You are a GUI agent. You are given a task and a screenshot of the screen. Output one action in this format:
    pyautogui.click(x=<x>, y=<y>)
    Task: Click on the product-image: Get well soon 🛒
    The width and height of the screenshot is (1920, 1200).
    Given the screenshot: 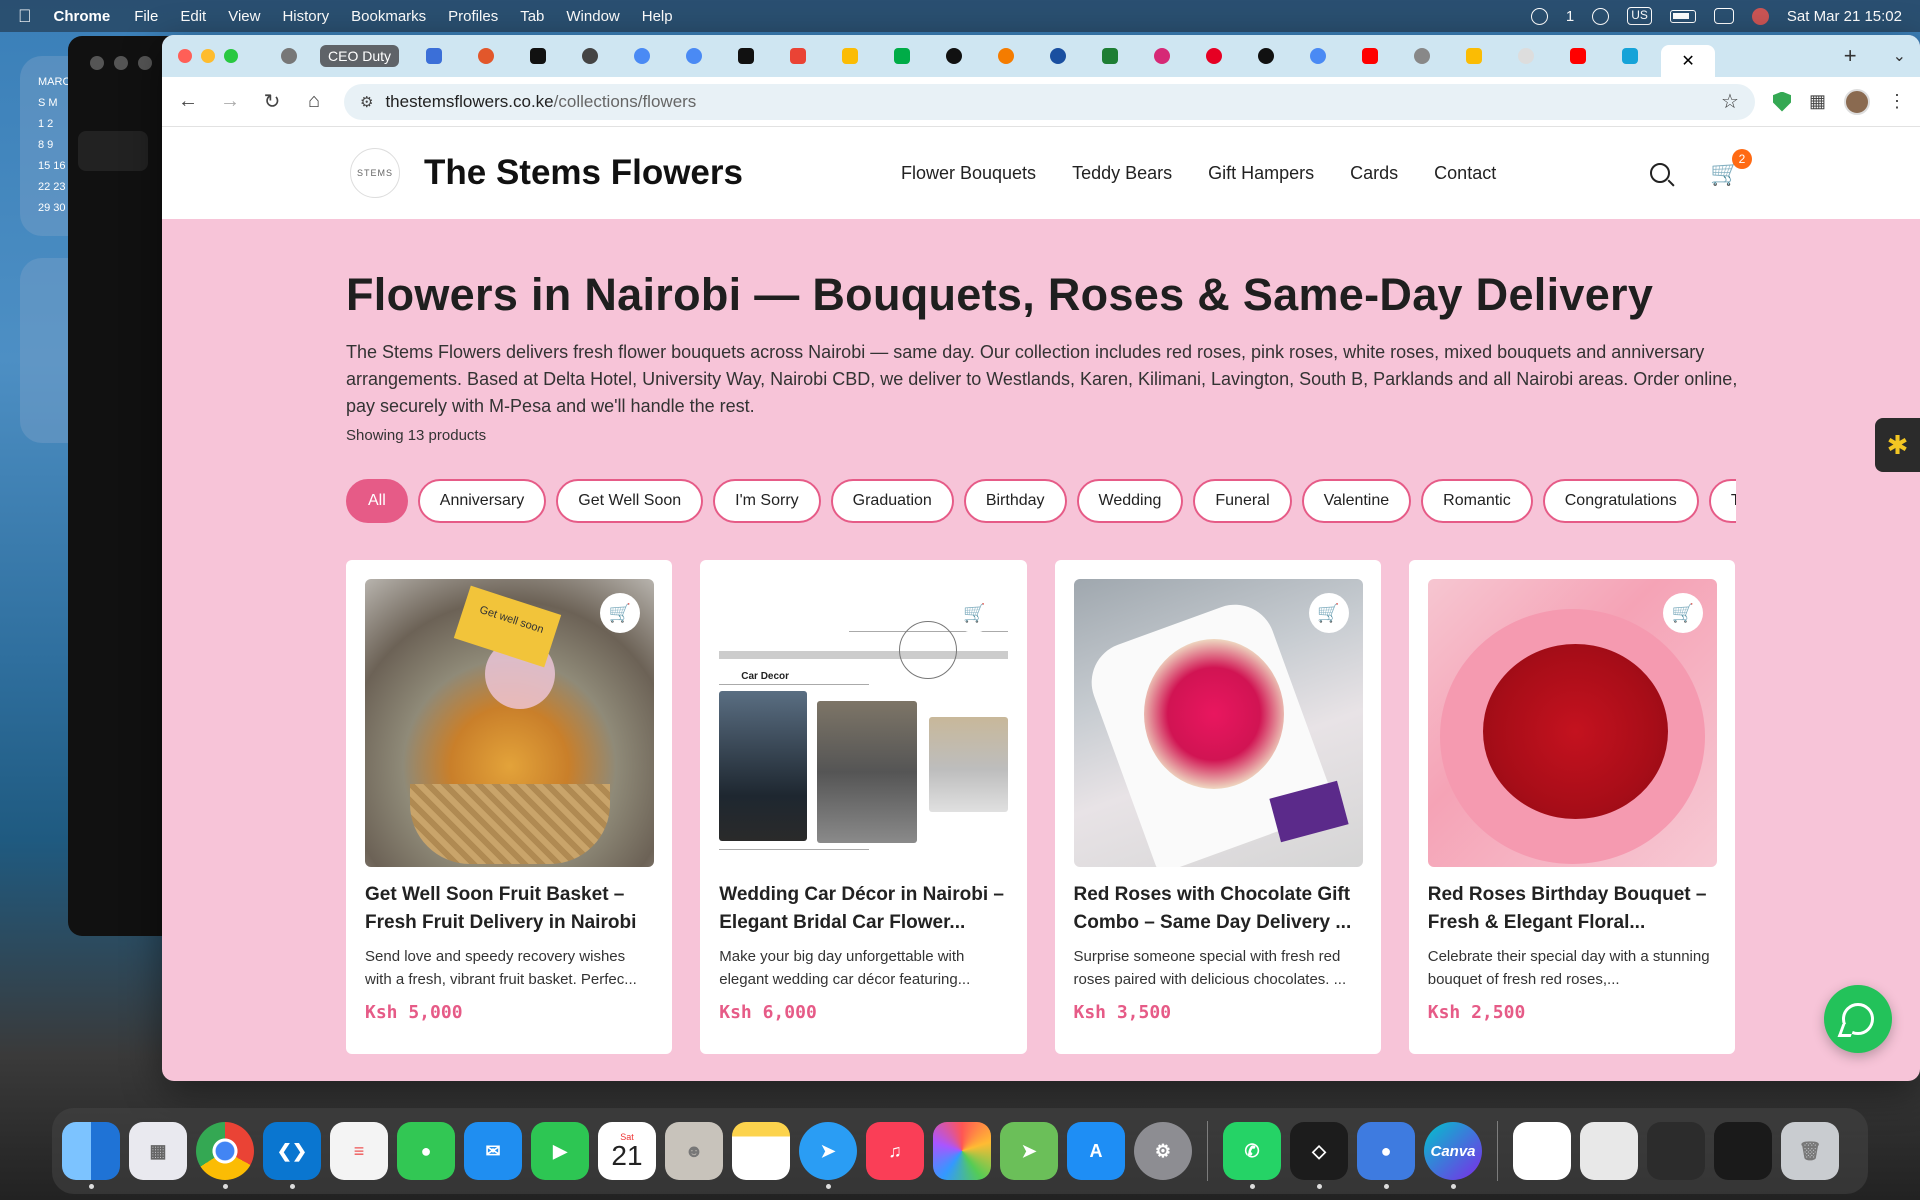 What is the action you would take?
    pyautogui.click(x=509, y=723)
    